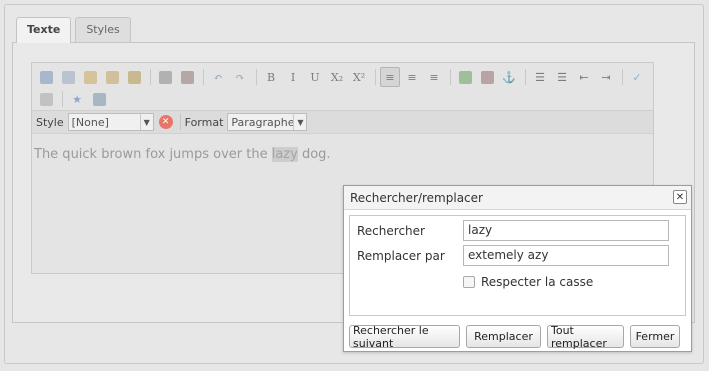 Image resolution: width=709 pixels, height=371 pixels. I want to click on superscript-icon: X², so click(359, 77).